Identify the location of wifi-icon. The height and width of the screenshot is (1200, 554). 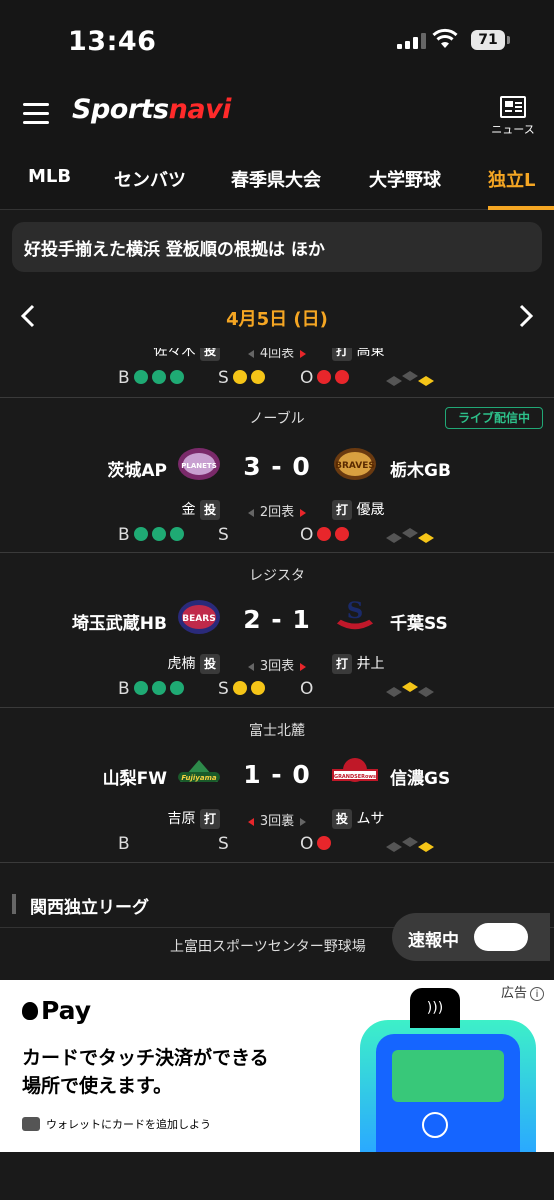
(445, 38).